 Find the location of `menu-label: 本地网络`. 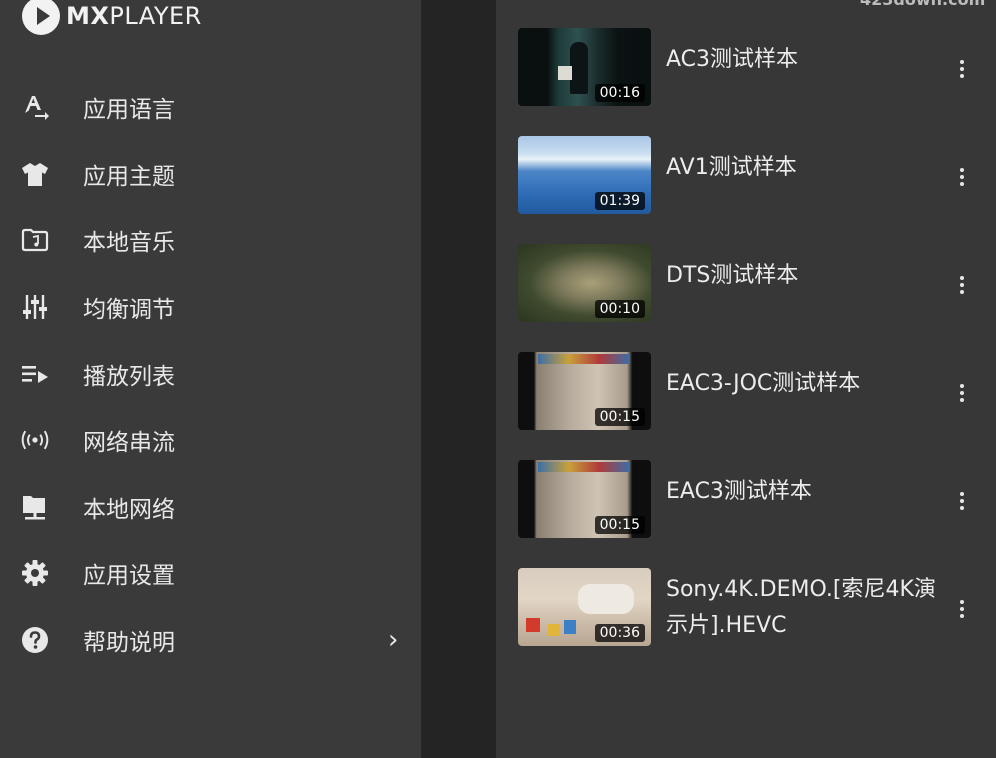

menu-label: 本地网络 is located at coordinates (129, 509).